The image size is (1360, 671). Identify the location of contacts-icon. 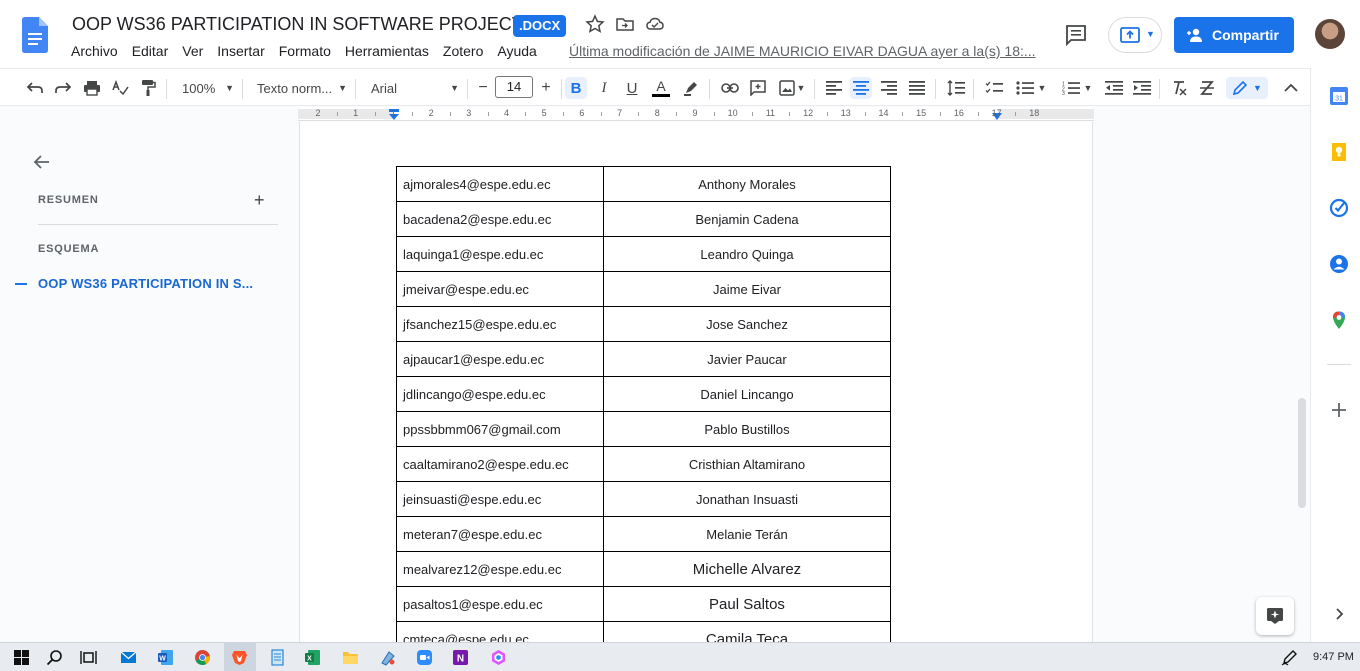
(1339, 264).